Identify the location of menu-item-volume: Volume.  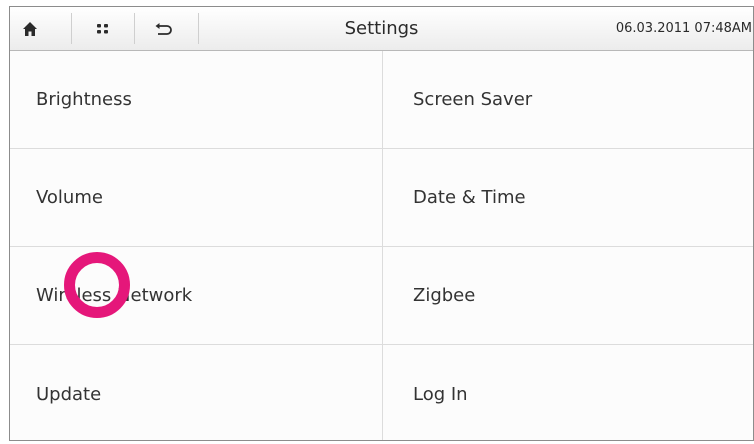
(196, 198).